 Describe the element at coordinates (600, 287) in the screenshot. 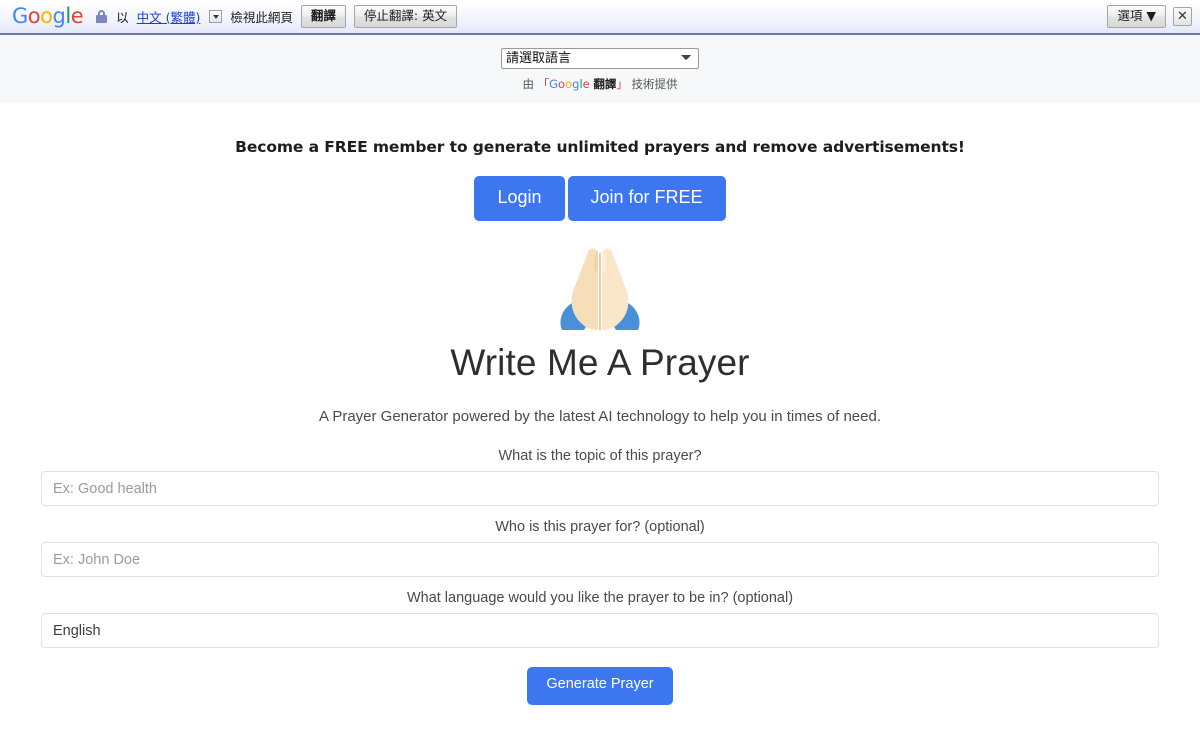

I see `folded-hands-emoji` at that location.